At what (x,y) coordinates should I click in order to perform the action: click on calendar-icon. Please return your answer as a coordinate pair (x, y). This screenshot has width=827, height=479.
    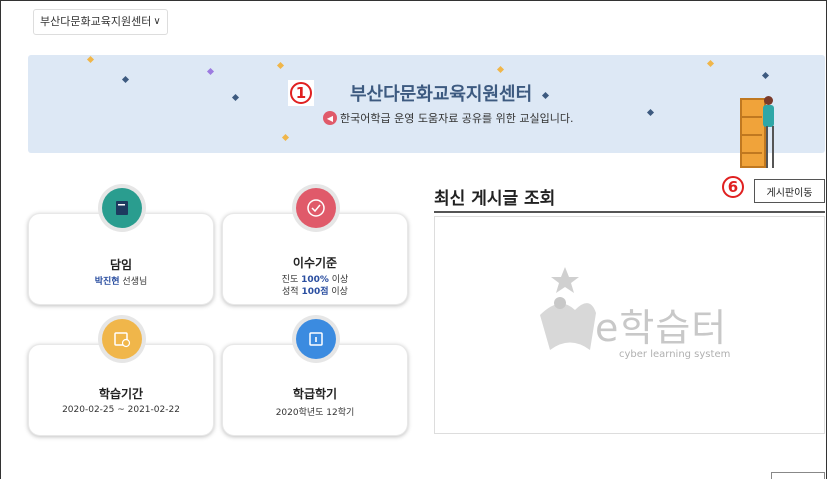
    Looking at the image, I should click on (316, 339).